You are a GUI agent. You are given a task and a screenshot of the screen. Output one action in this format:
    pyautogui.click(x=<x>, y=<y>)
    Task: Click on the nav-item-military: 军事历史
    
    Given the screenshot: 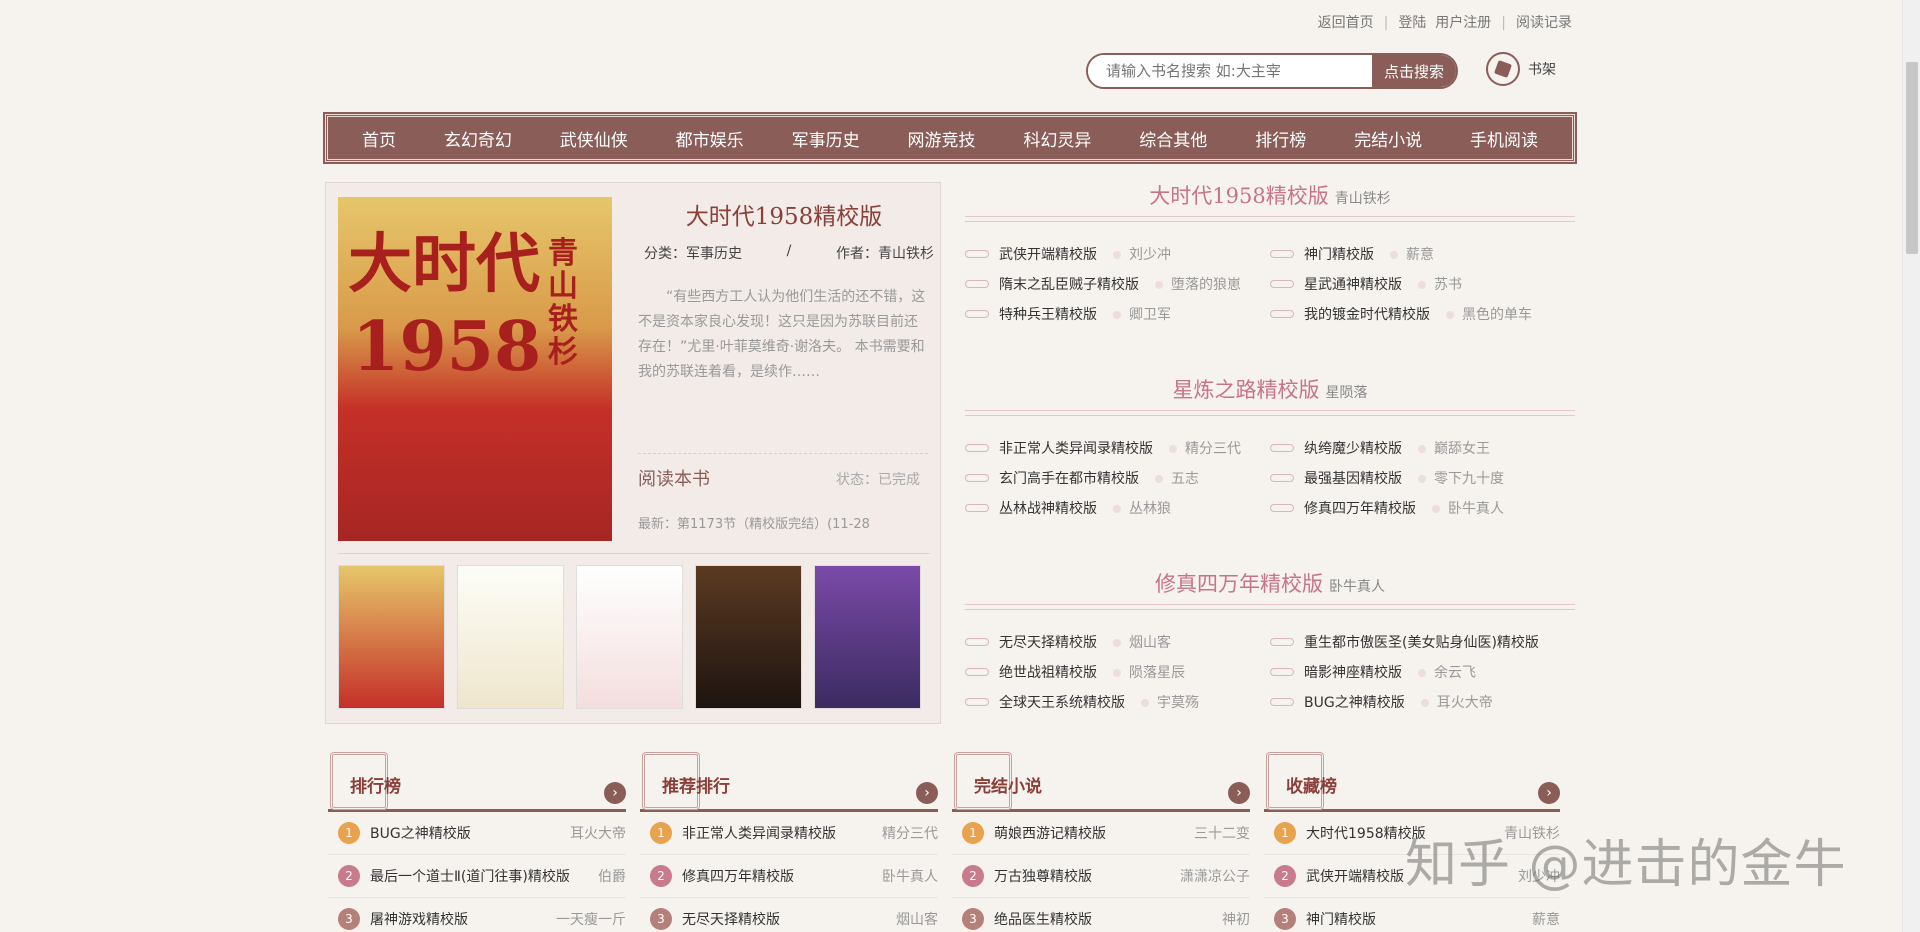 What is the action you would take?
    pyautogui.click(x=826, y=138)
    